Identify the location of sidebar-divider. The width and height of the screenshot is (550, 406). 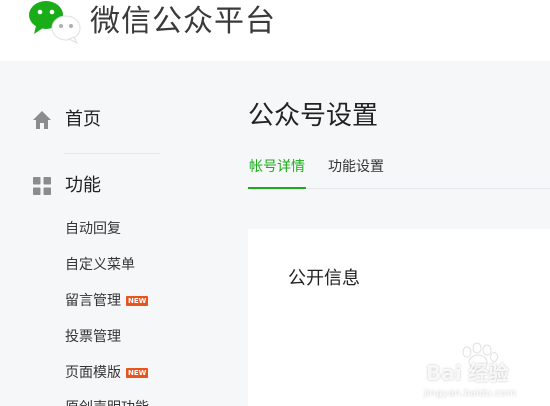
(112, 153).